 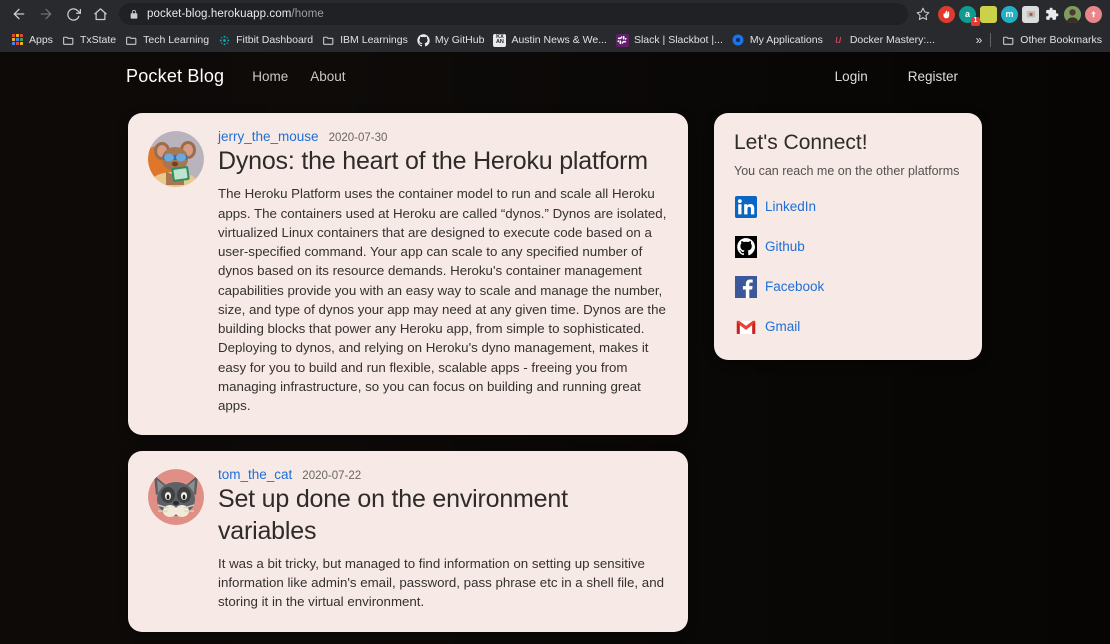 What do you see at coordinates (738, 40) in the screenshot?
I see `blue-dot-icon` at bounding box center [738, 40].